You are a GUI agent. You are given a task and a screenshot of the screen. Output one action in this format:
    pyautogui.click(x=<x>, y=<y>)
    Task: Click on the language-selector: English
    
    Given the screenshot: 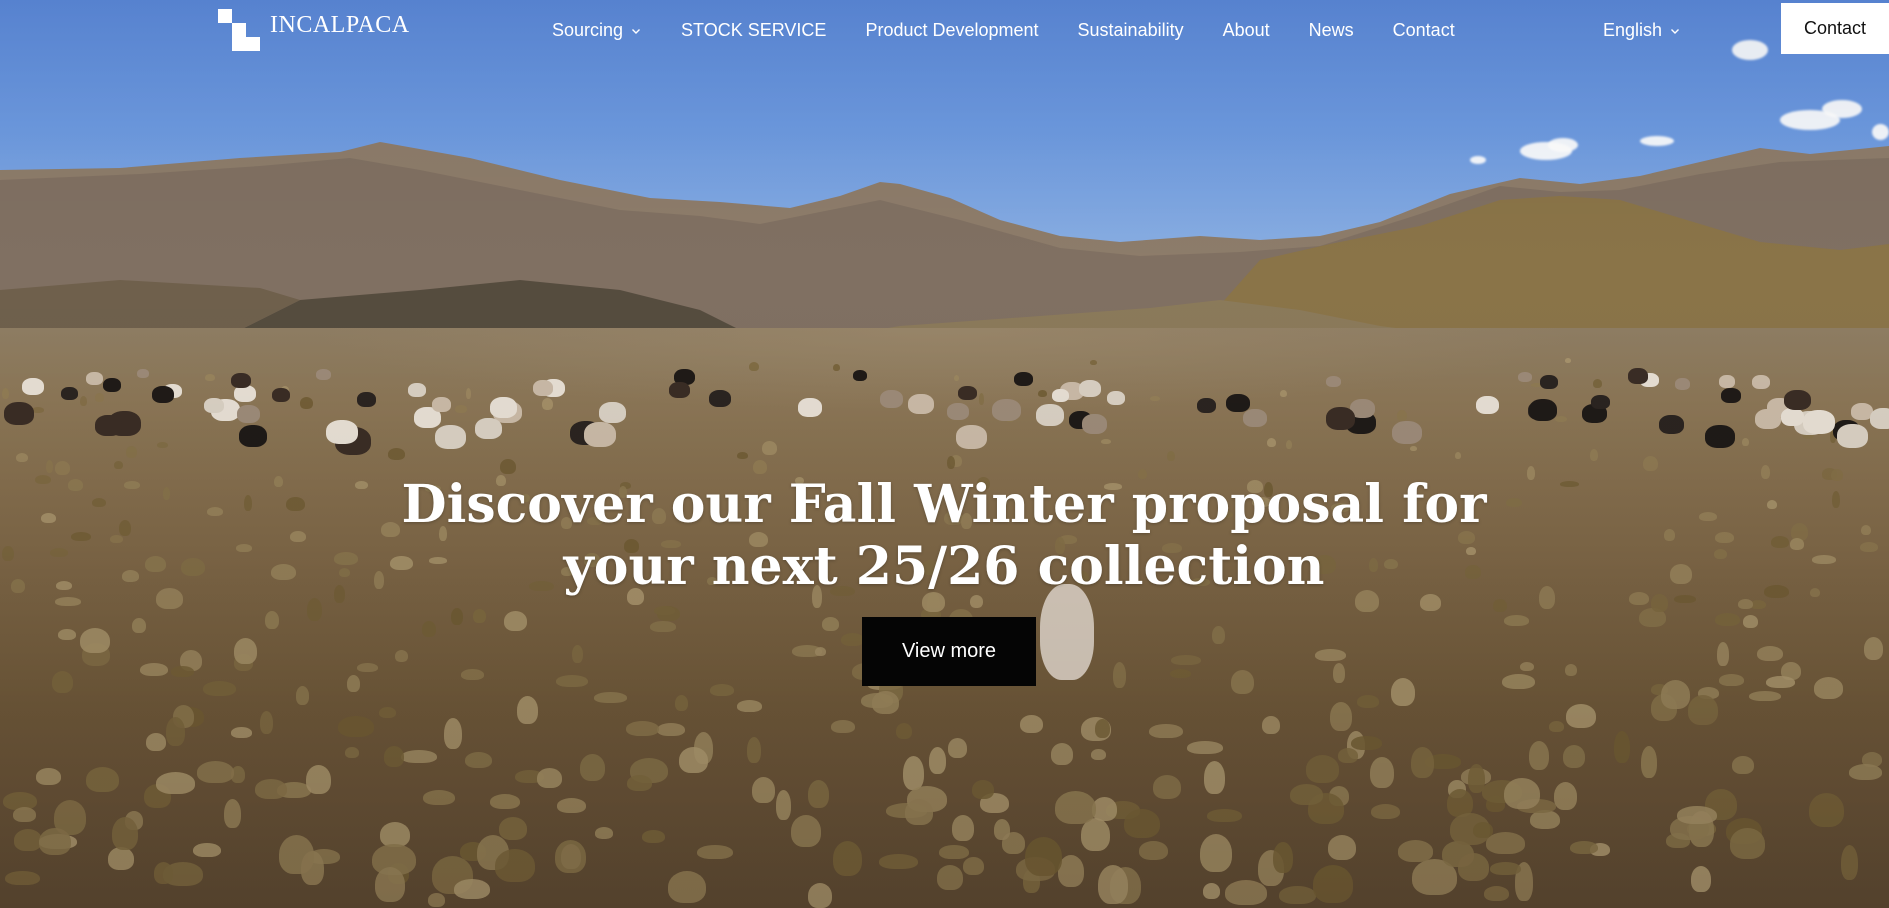 What is the action you would take?
    pyautogui.click(x=1642, y=30)
    